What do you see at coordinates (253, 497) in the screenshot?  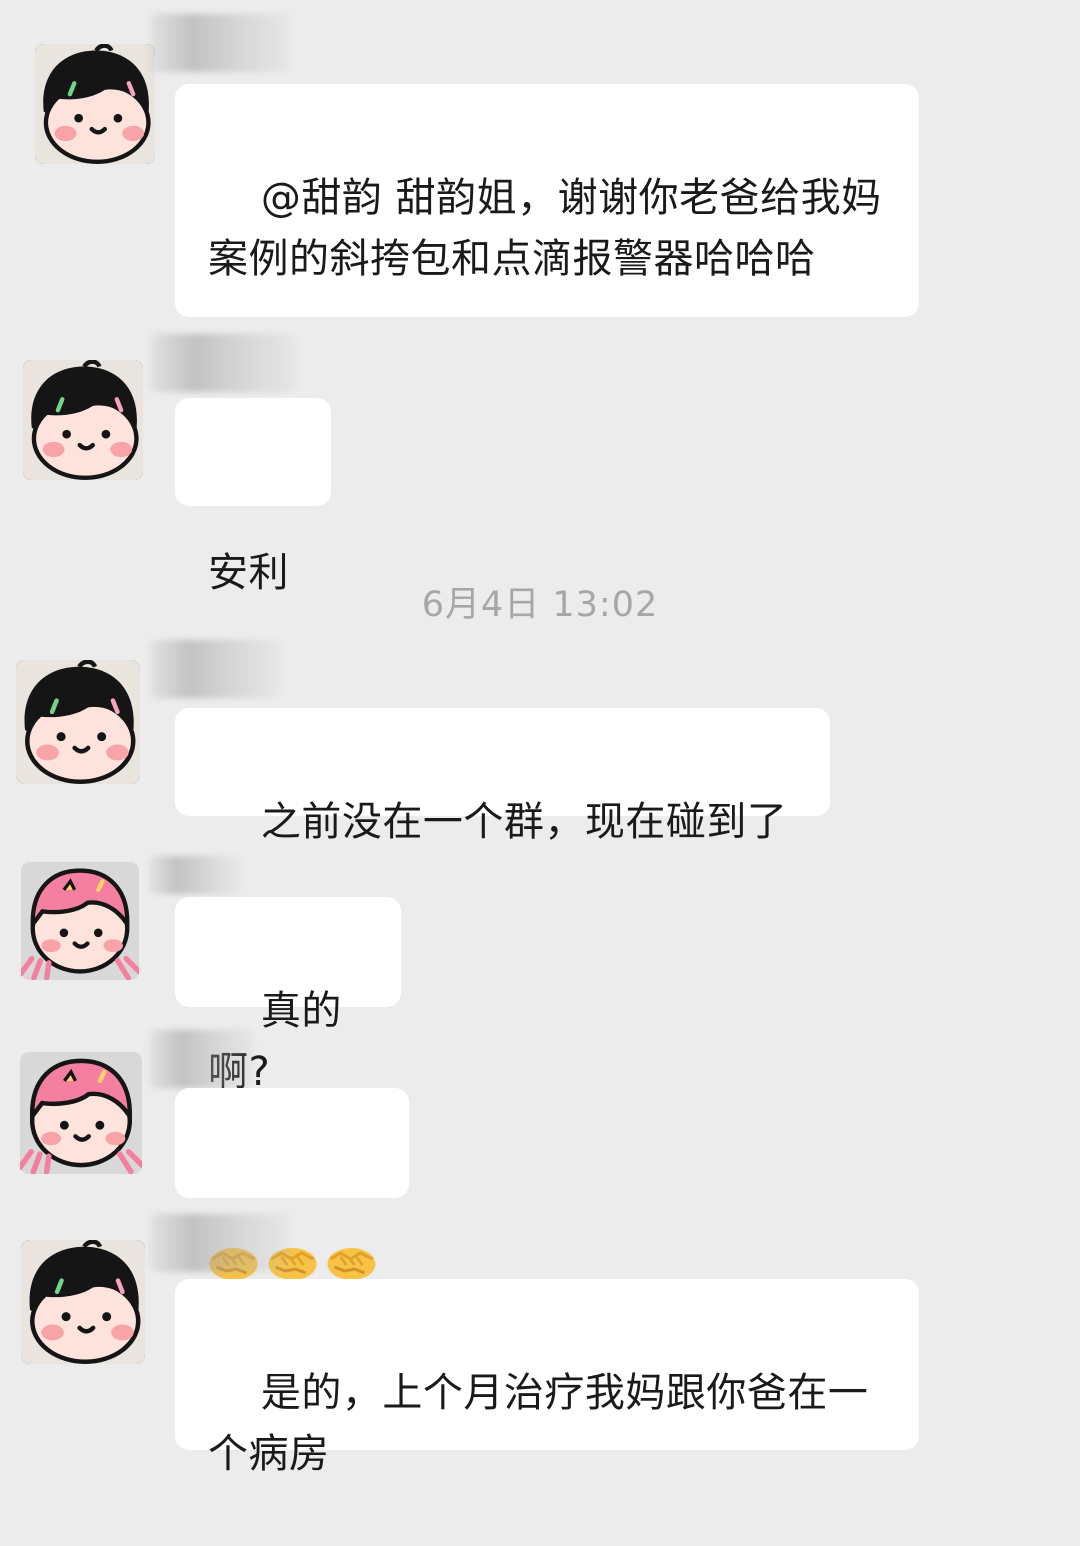 I see `message-bubble: 安利` at bounding box center [253, 497].